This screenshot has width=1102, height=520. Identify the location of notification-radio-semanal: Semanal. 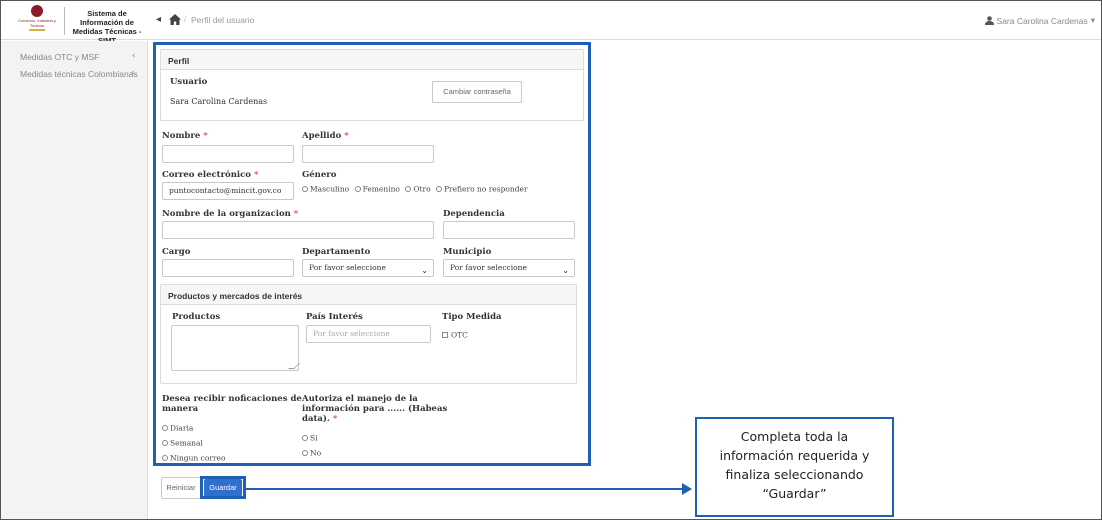
(182, 443).